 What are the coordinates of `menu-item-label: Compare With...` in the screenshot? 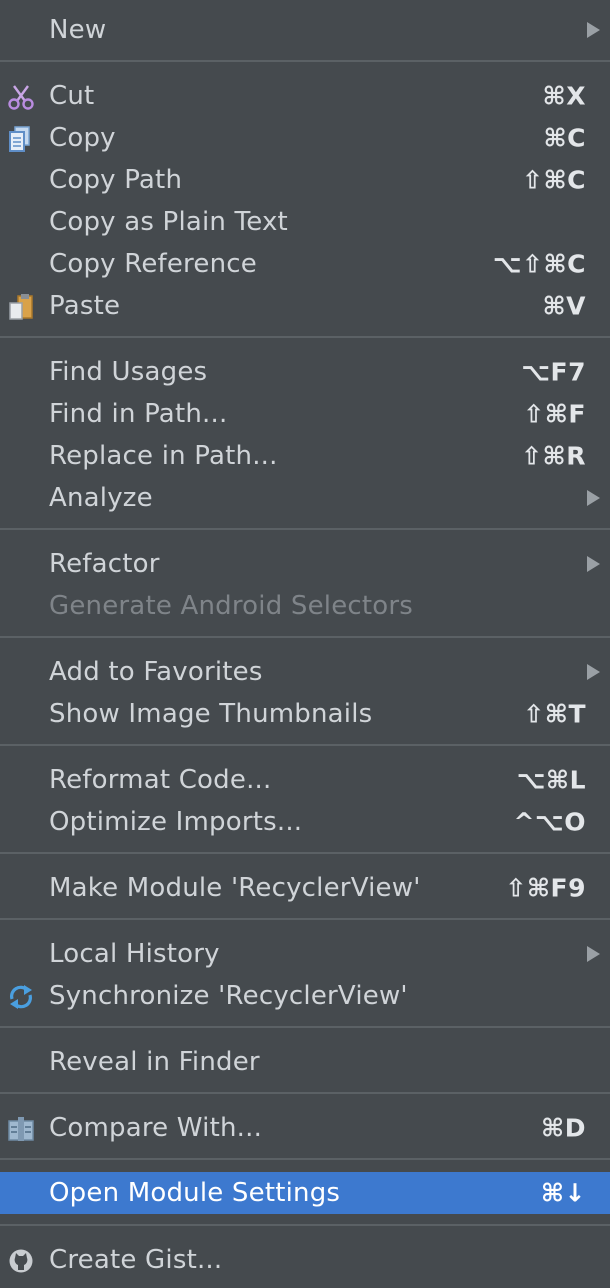 It's located at (156, 1128).